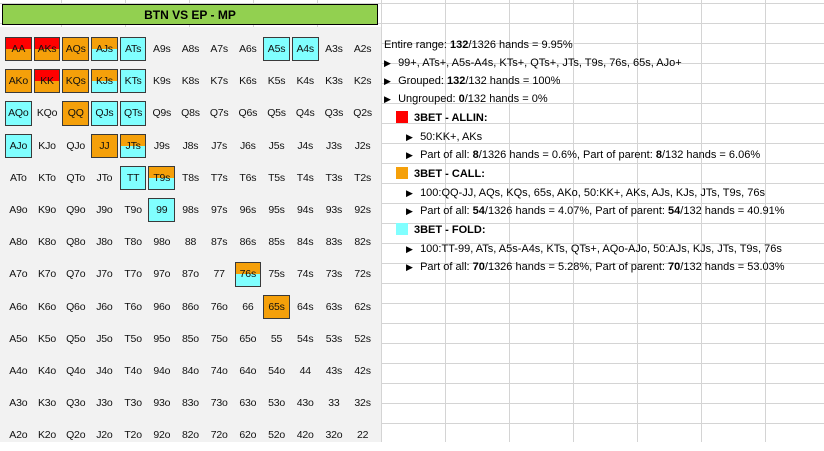 This screenshot has width=824, height=451. I want to click on ungrouped-line: ▶ Ungrouped: 0/132 hands = 0%, so click(603, 99).